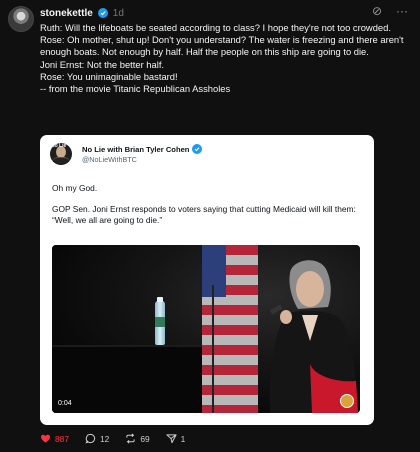 The width and height of the screenshot is (420, 452). I want to click on avatar, so click(21, 19).